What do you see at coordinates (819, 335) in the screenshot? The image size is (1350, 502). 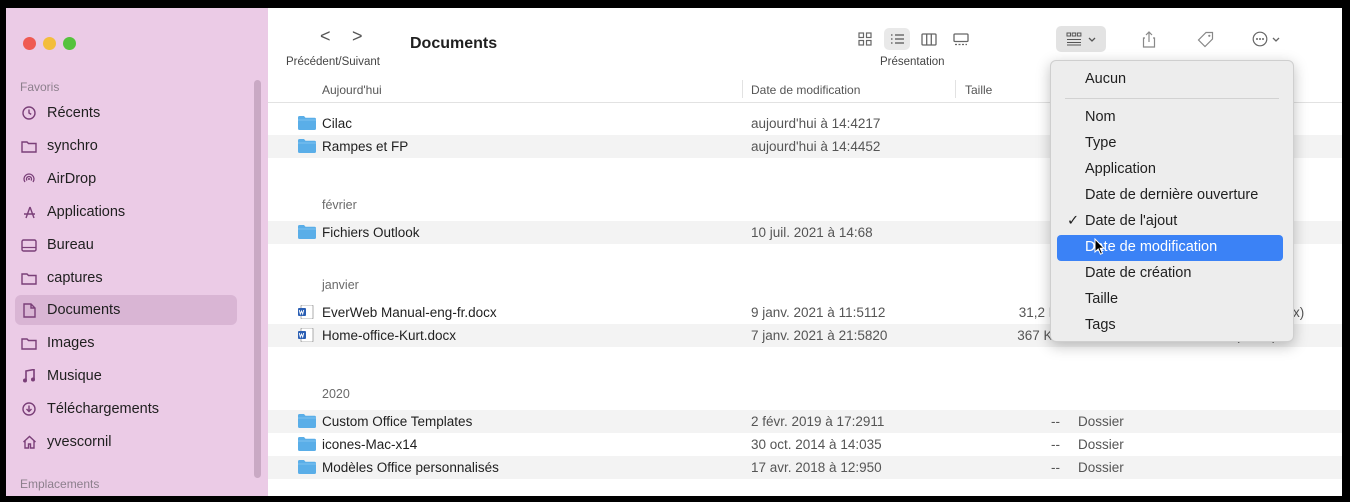 I see `file-date: 7 janv. 2021 à 21:5820` at bounding box center [819, 335].